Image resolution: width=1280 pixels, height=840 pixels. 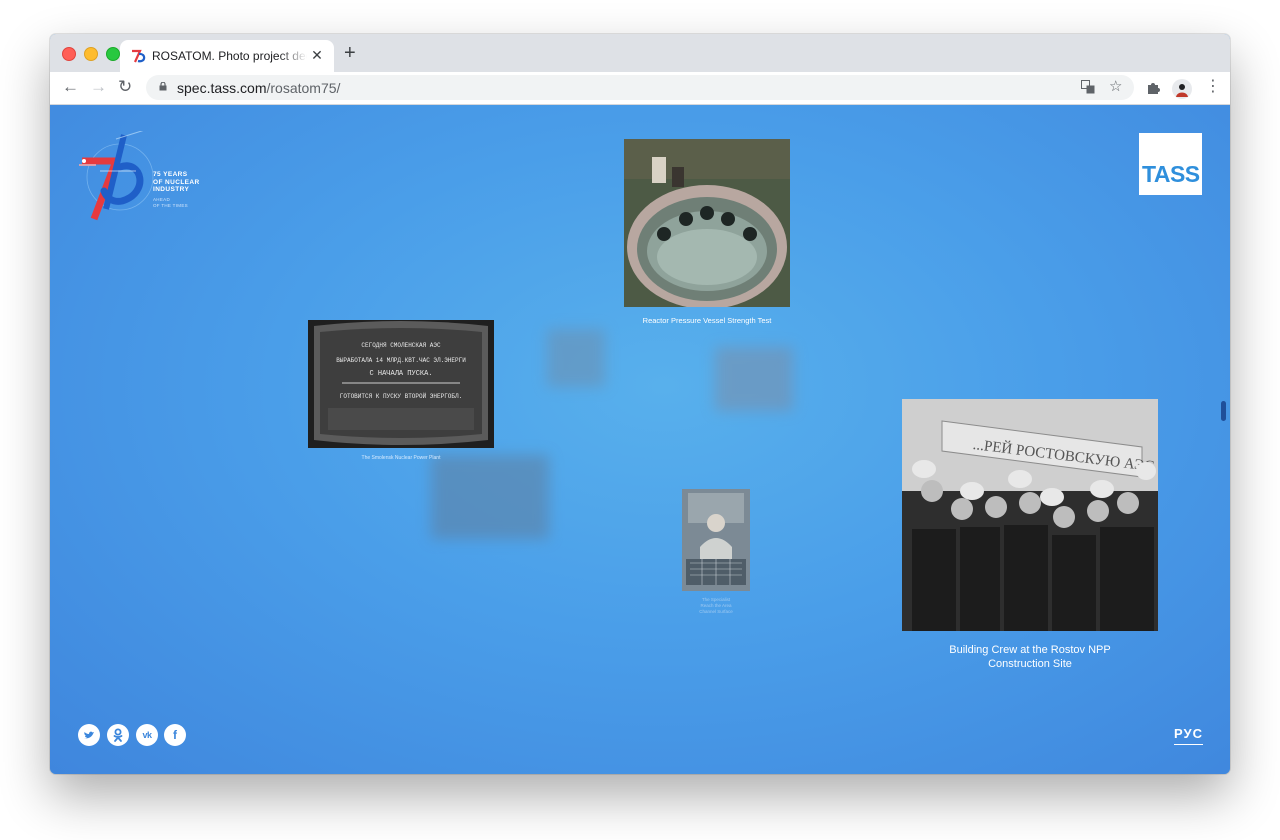 I want to click on reactor-vessel-image, so click(x=707, y=223).